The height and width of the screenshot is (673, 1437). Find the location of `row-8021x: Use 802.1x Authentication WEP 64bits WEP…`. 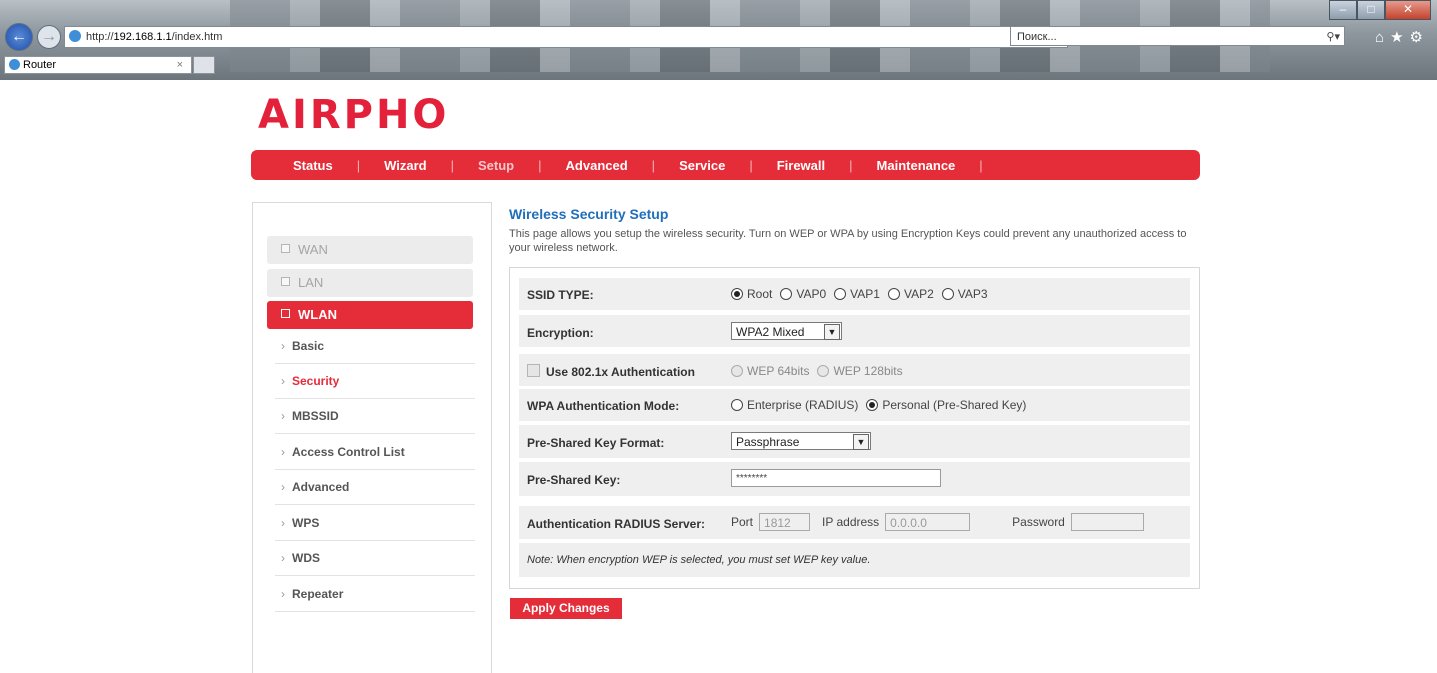

row-8021x: Use 802.1x Authentication WEP 64bits WEP… is located at coordinates (854, 370).